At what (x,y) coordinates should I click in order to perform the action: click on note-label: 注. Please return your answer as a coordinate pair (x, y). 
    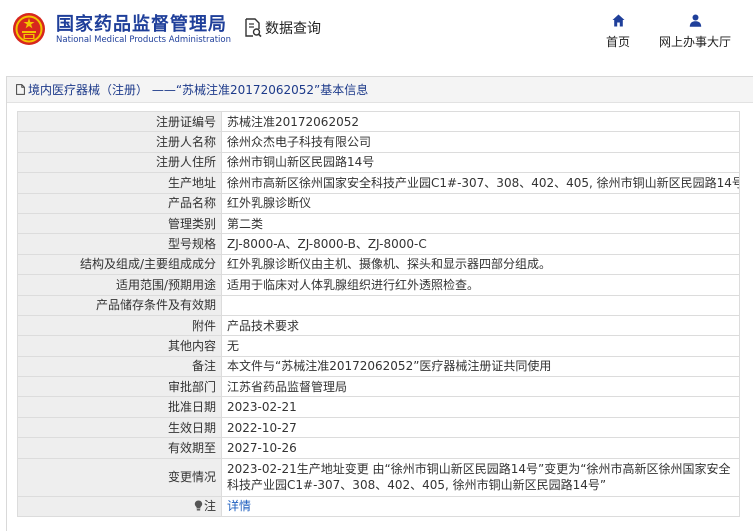
    Looking at the image, I should click on (209, 505).